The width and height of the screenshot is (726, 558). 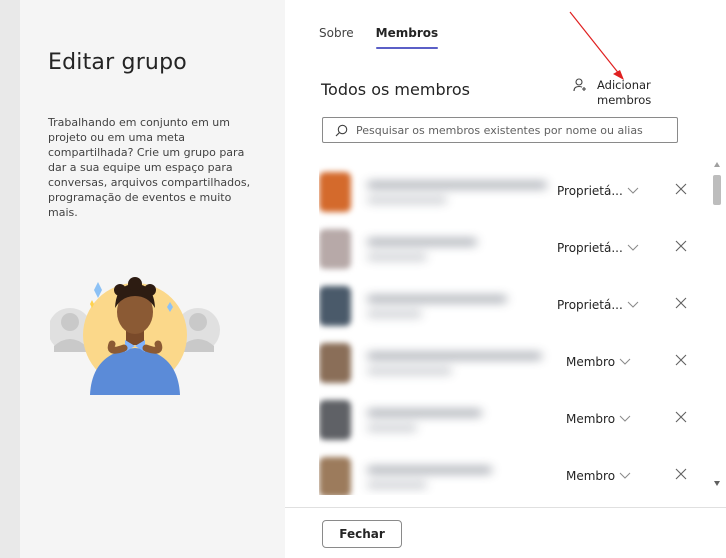 I want to click on add-members-label: Adicionar membros, so click(x=624, y=92).